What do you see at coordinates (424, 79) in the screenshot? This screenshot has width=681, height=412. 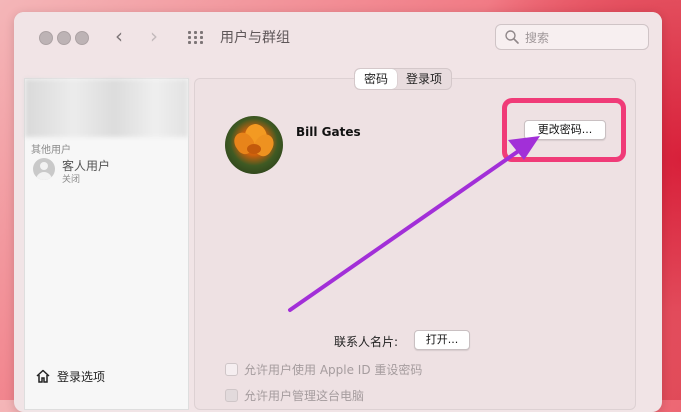 I see `tab-login-items: 登录项` at bounding box center [424, 79].